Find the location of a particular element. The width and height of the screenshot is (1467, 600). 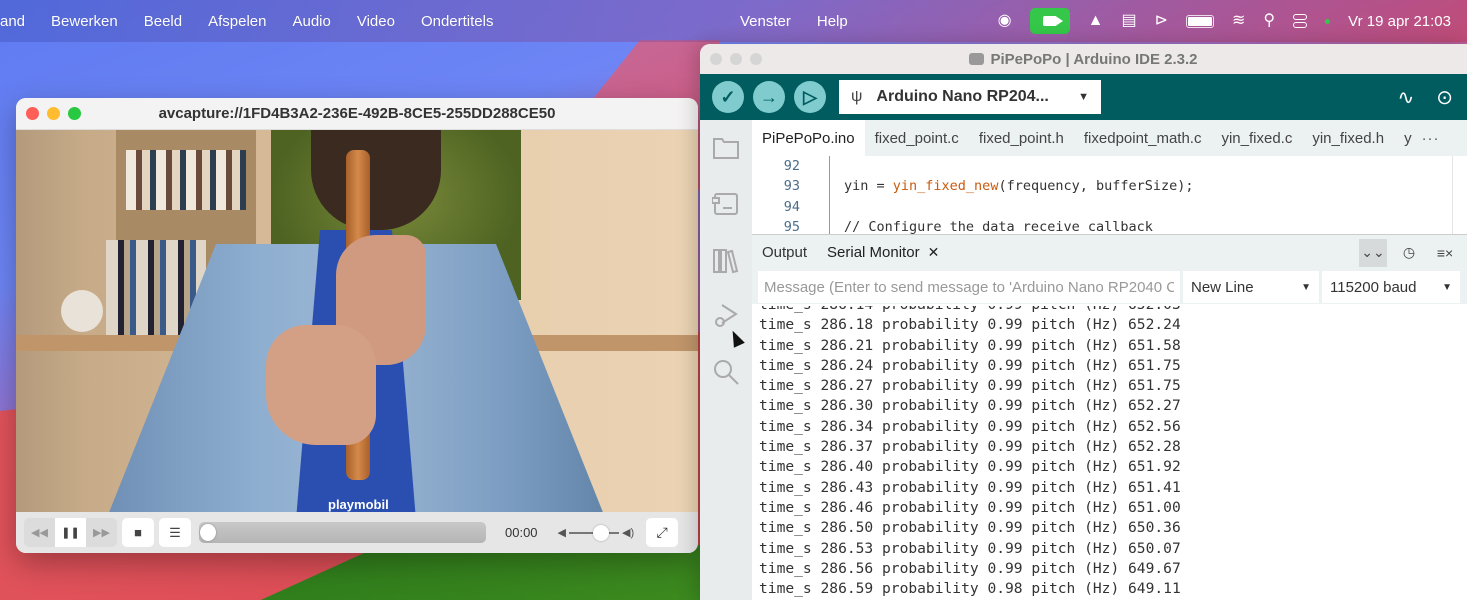

menu-item-playback: Afspelen is located at coordinates (237, 21).